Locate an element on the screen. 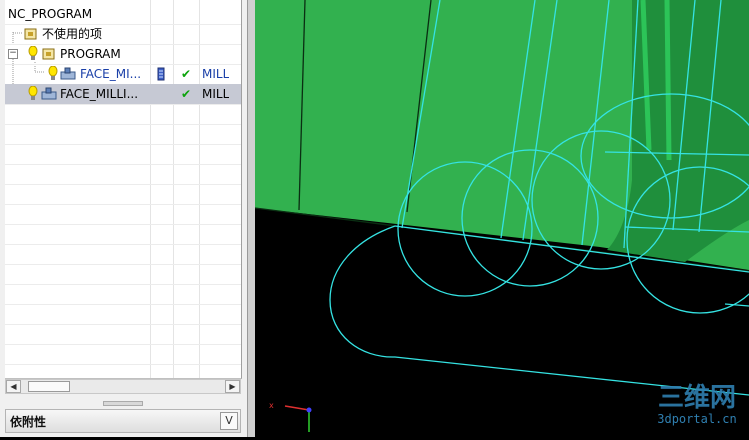 The height and width of the screenshot is (440, 749). scroll-right-button: ▶ is located at coordinates (232, 386).